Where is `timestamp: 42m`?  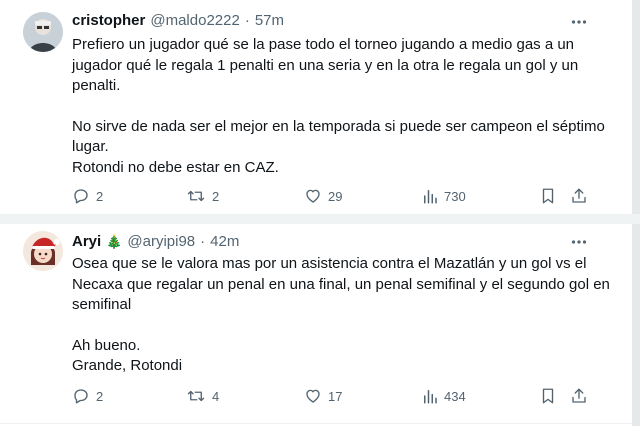 timestamp: 42m is located at coordinates (224, 241).